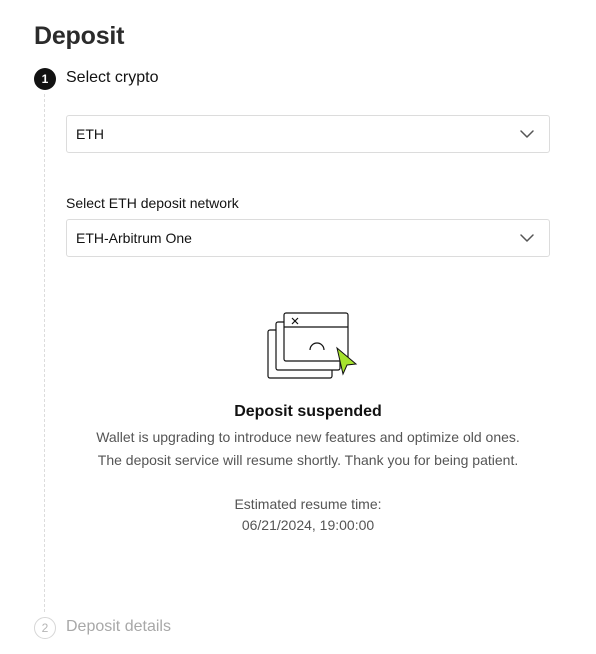 The image size is (596, 654). What do you see at coordinates (44, 353) in the screenshot?
I see `step-connector-line` at bounding box center [44, 353].